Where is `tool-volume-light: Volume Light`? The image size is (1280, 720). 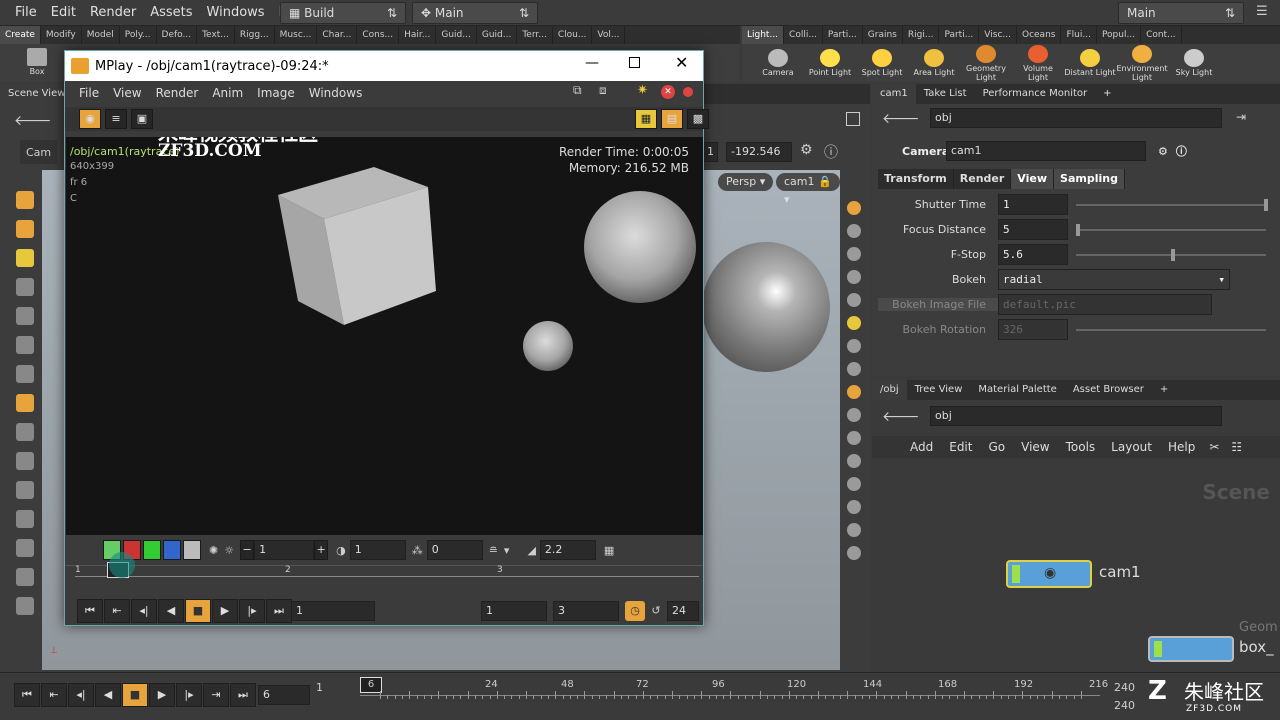 tool-volume-light: Volume Light is located at coordinates (1038, 63).